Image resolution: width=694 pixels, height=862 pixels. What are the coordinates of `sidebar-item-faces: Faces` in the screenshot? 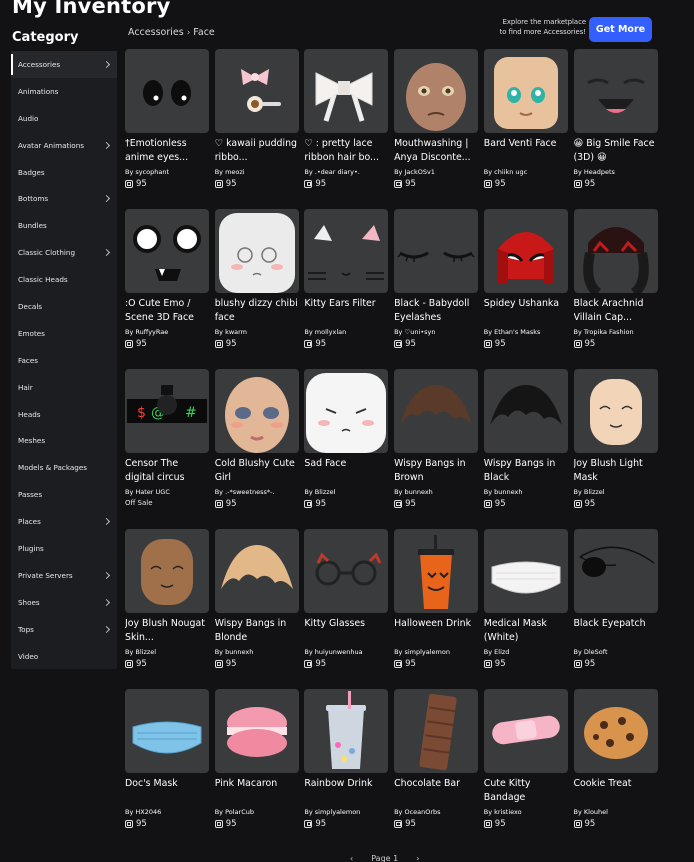 It's located at (64, 360).